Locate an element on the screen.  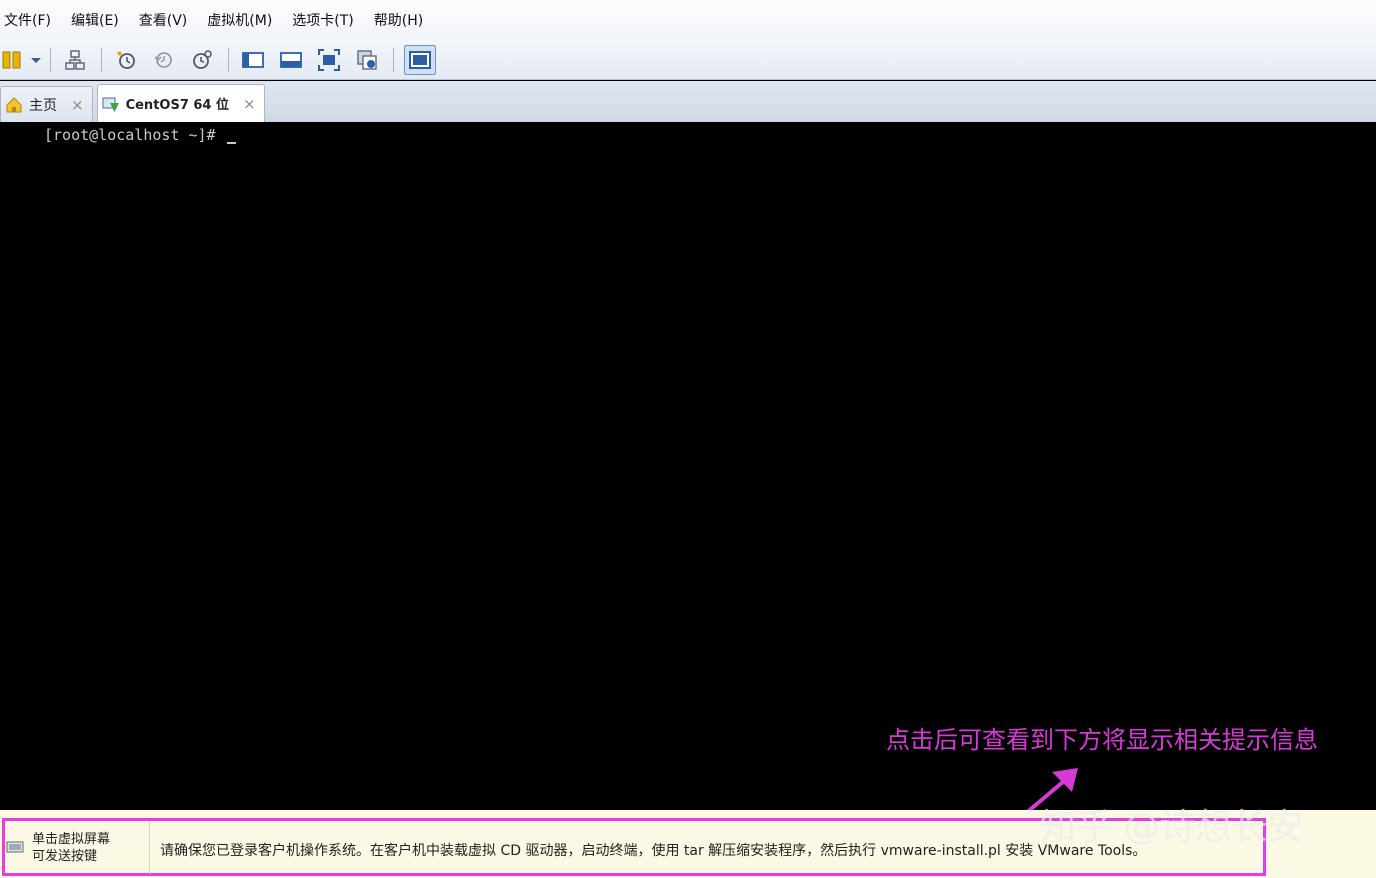
send-keys-line2: 可发送按键 is located at coordinates (65, 856).